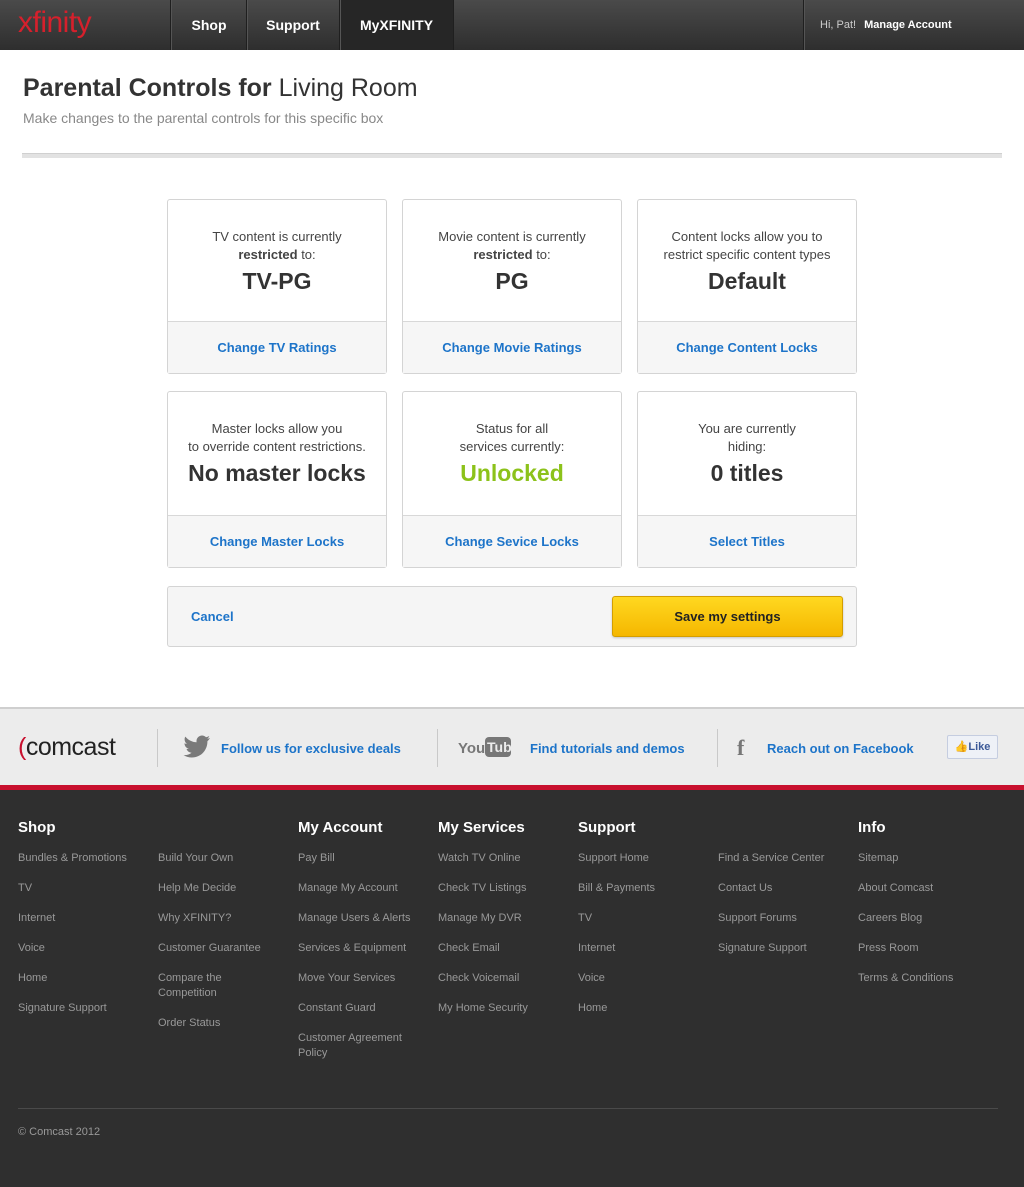 This screenshot has width=1024, height=1187. Describe the element at coordinates (920, 858) in the screenshot. I see `footer-link: Sitemap` at that location.